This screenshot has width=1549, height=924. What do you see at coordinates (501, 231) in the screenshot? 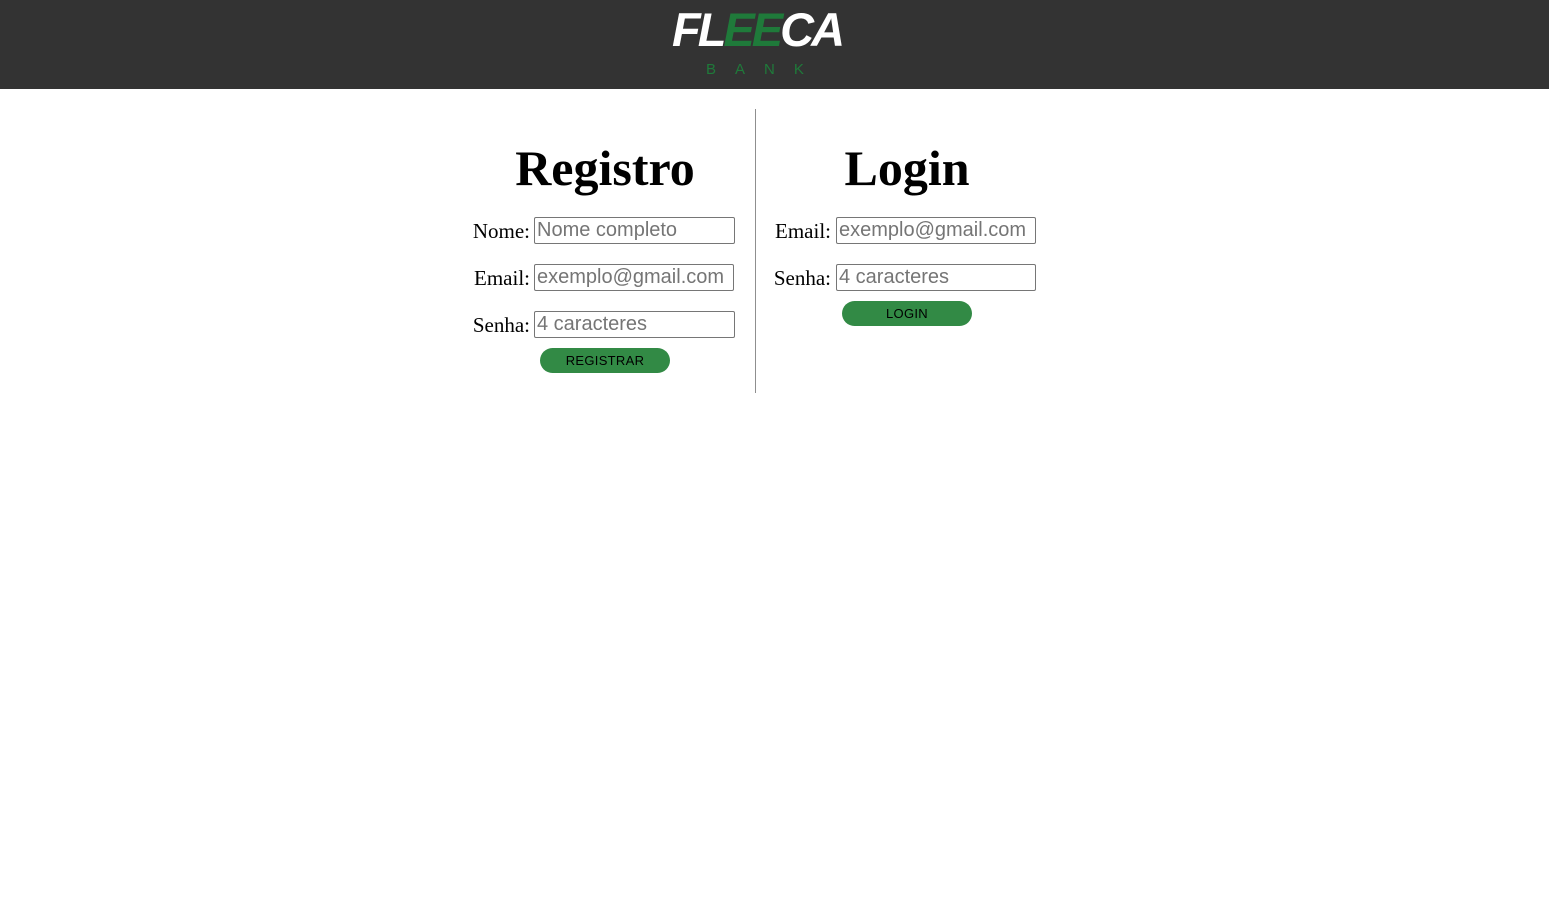
I see `register-name-label: Nome:` at bounding box center [501, 231].